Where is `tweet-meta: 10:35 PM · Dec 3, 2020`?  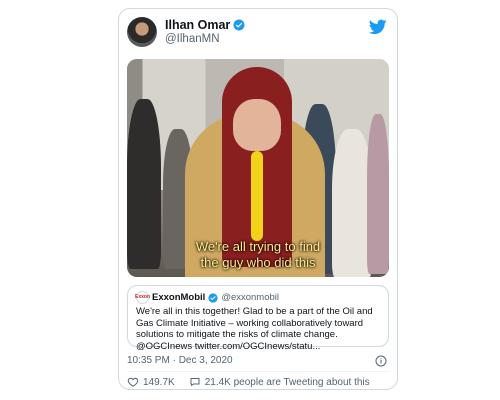
tweet-meta: 10:35 PM · Dec 3, 2020 is located at coordinates (258, 362).